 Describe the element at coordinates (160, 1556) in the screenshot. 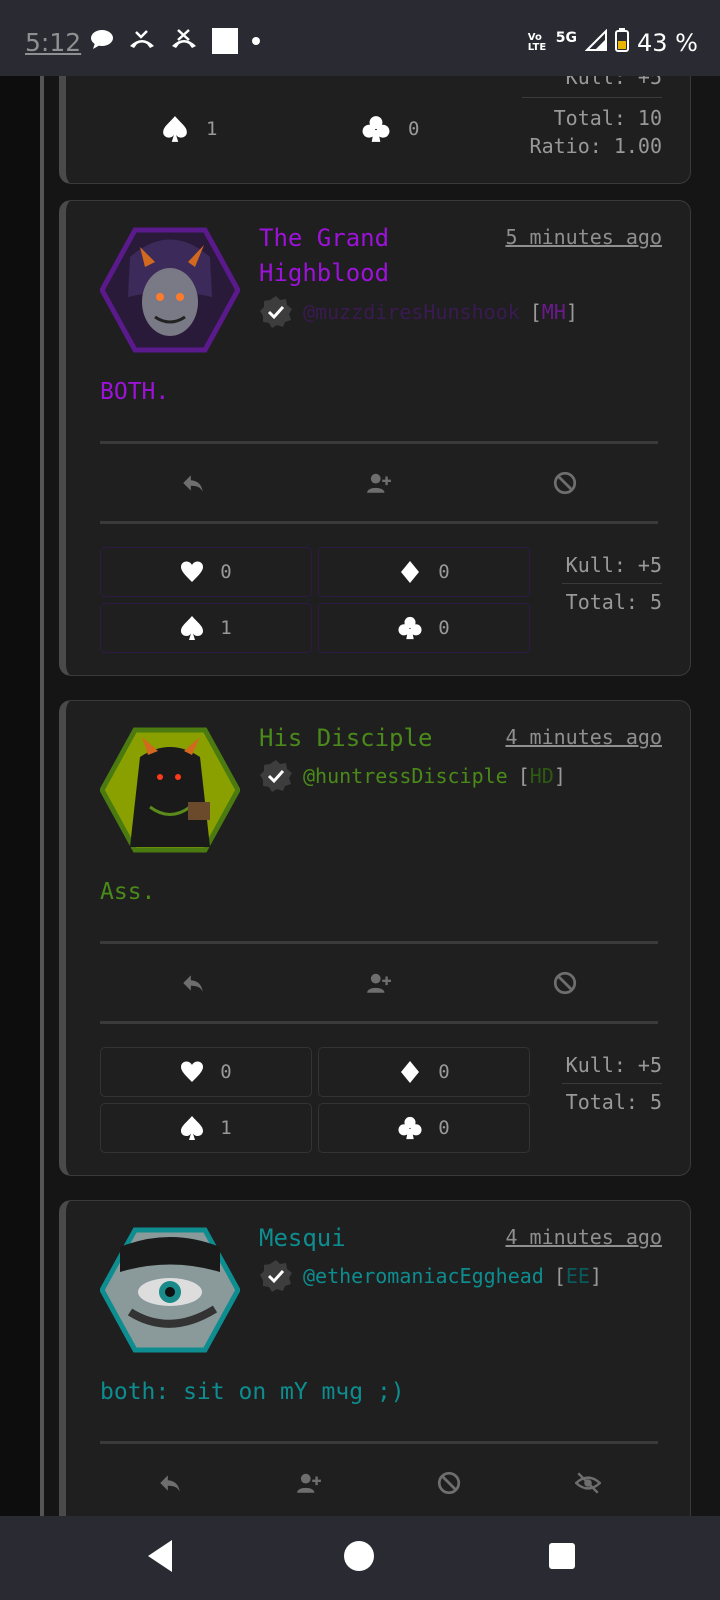

I see `back-icon` at that location.